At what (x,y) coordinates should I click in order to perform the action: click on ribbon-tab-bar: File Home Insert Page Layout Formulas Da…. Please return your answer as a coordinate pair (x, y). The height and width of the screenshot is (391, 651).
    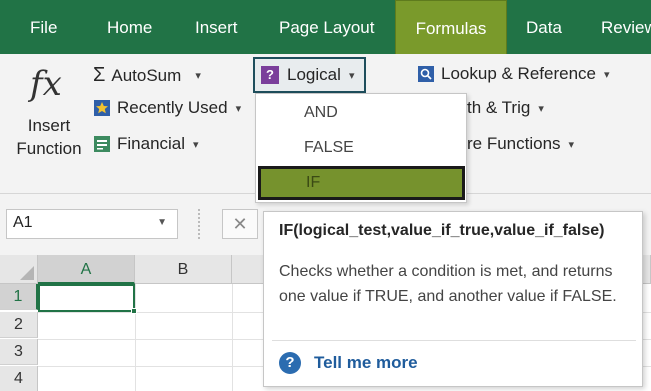
    Looking at the image, I should click on (325, 27).